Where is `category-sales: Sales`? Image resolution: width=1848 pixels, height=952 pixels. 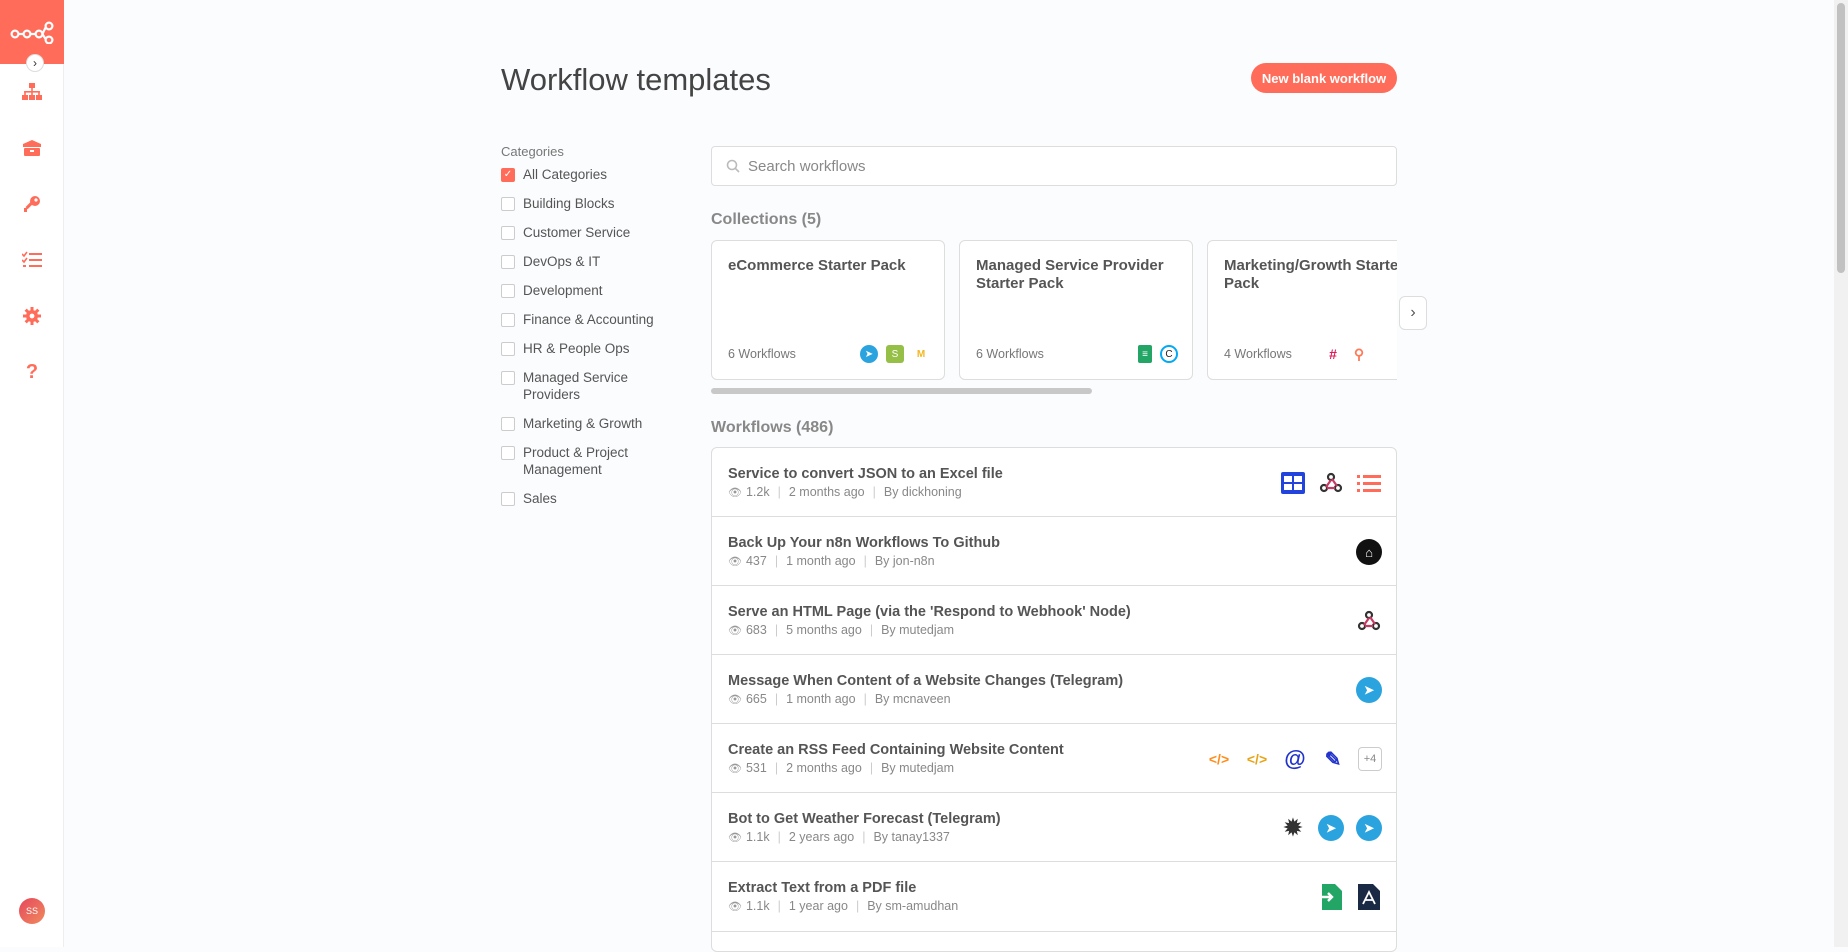 category-sales: Sales is located at coordinates (586, 498).